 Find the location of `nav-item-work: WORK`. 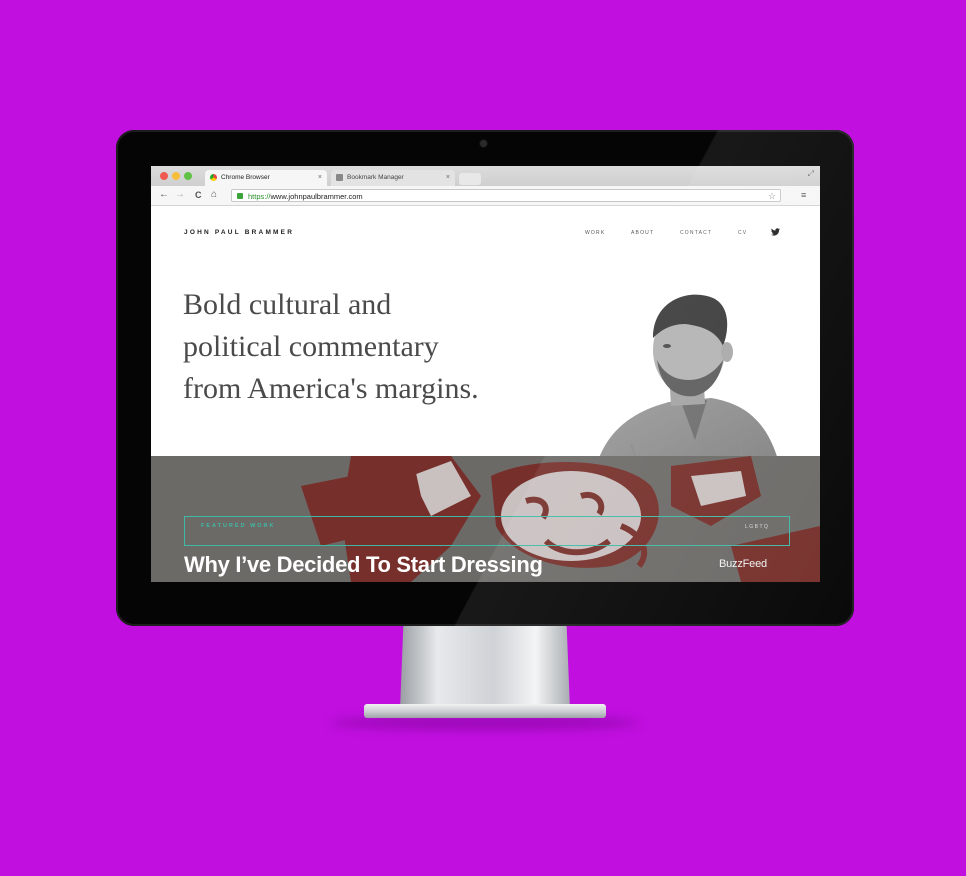

nav-item-work: WORK is located at coordinates (595, 233).